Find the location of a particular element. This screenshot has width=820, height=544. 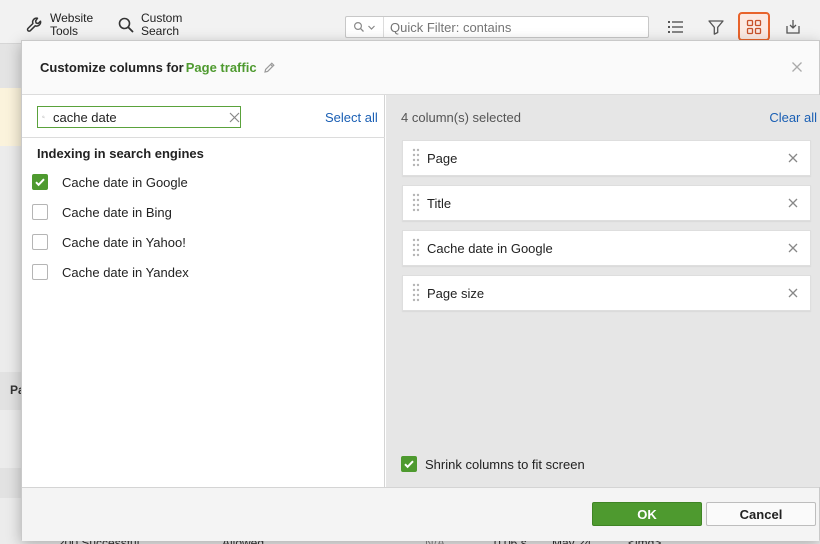

cancel-button: Cancel is located at coordinates (761, 514).